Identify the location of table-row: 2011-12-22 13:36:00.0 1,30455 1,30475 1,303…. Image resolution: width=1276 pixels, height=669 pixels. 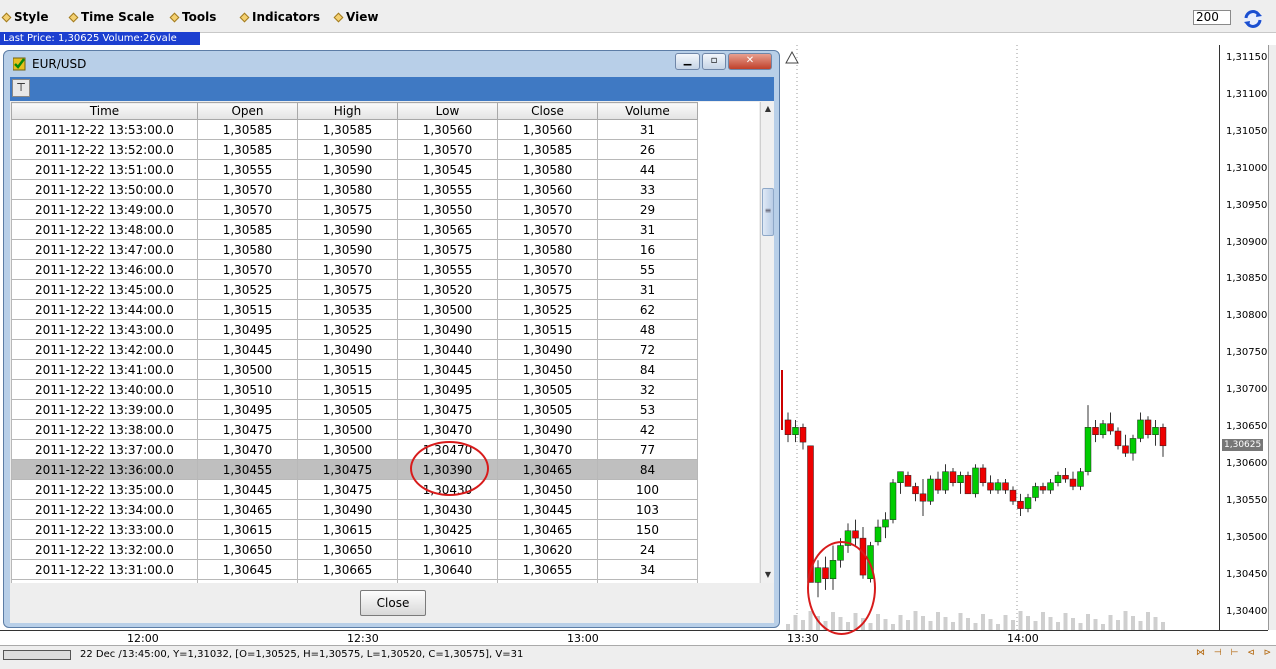
(354, 469).